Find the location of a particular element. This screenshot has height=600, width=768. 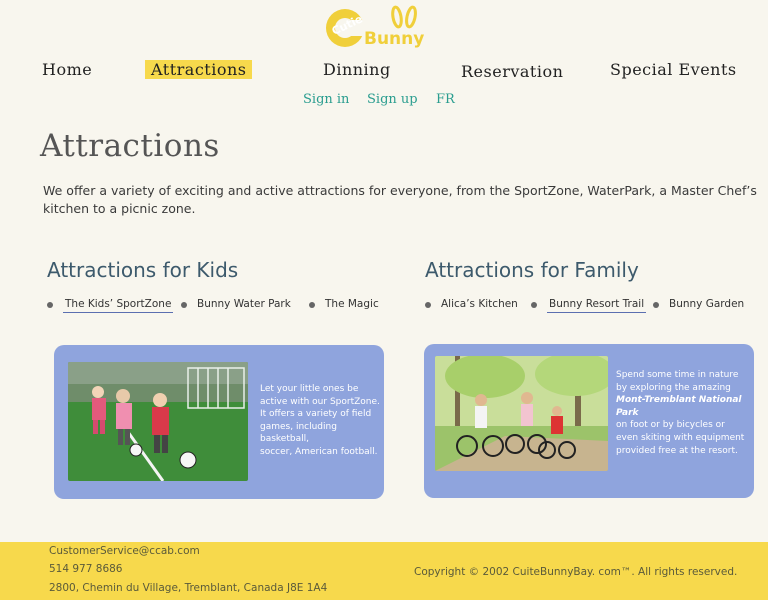

tab-kids-sportzone: The Kids’ SportZone is located at coordinates (110, 305).